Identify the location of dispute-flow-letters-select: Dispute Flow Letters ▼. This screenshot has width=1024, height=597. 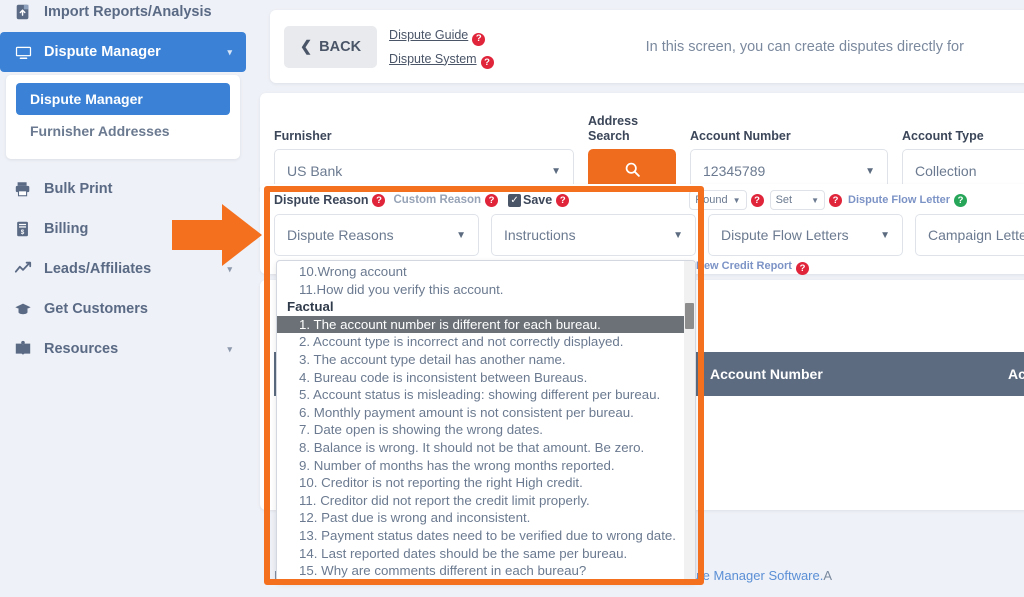
(805, 235).